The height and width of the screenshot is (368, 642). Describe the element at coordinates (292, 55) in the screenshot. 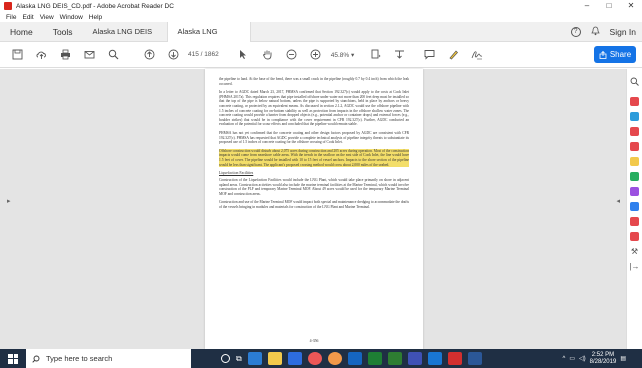

I see `zoom-out-icon` at that location.